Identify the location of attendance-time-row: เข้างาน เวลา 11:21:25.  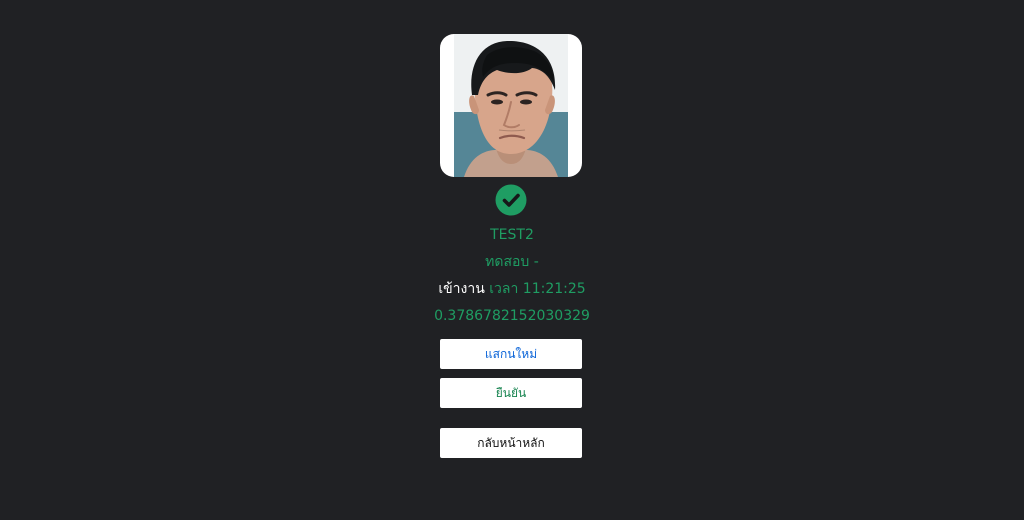
(512, 289).